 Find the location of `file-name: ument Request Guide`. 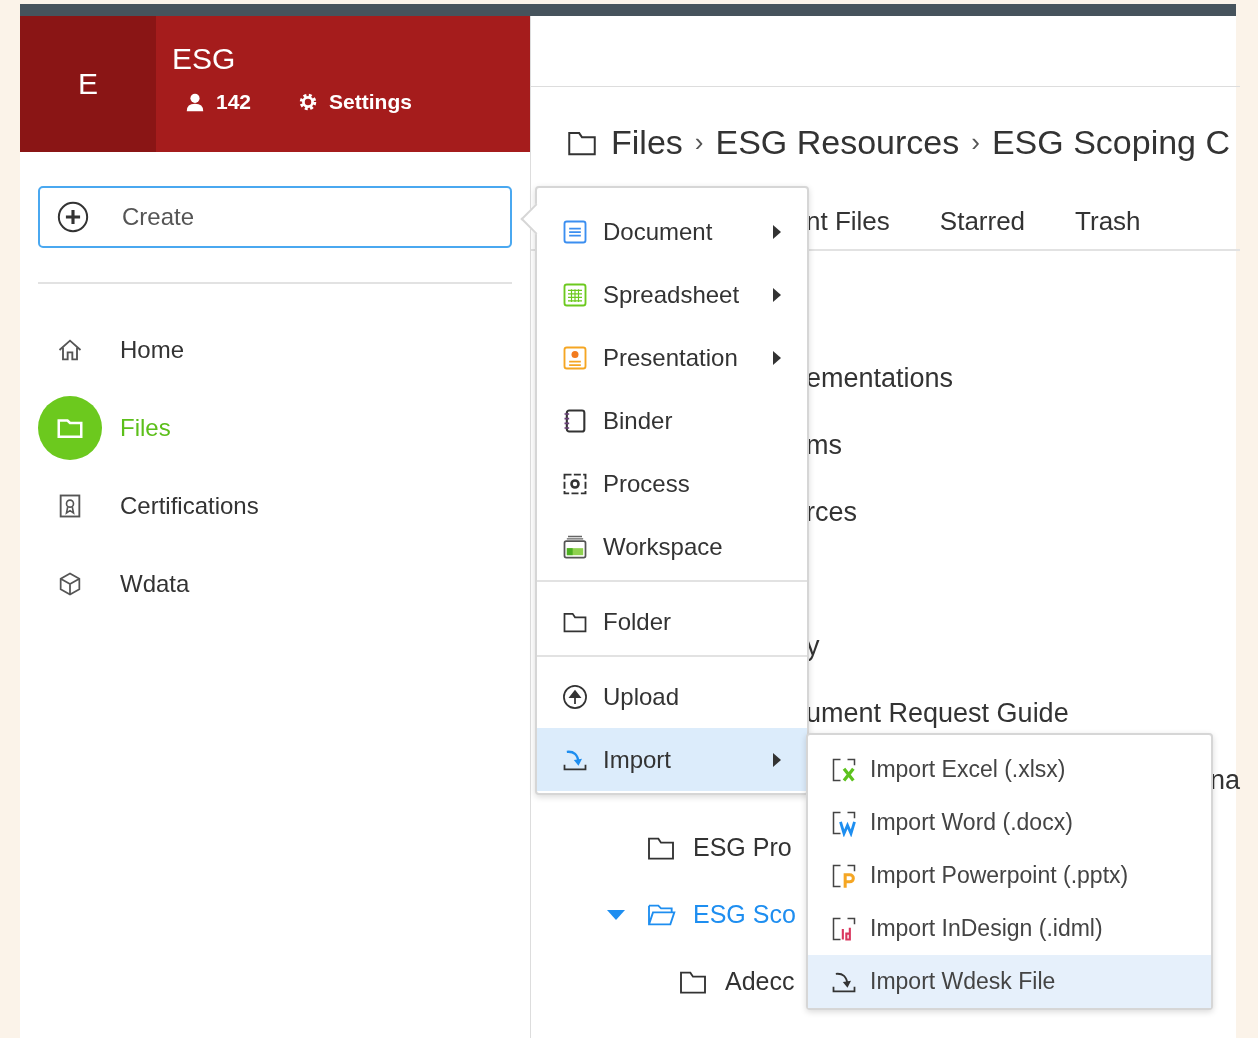

file-name: ument Request Guide is located at coordinates (937, 713).